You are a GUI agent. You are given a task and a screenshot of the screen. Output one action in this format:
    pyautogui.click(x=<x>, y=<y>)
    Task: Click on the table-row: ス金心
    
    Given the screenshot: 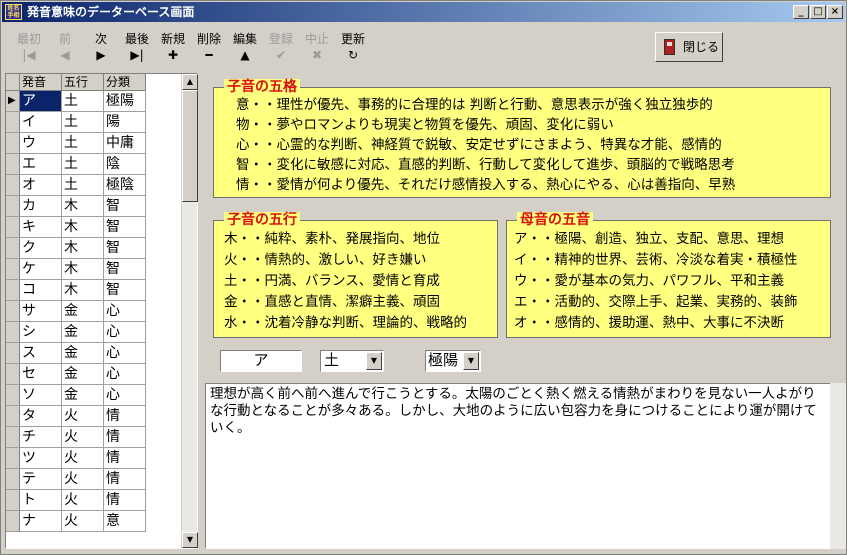 What is the action you would take?
    pyautogui.click(x=93, y=353)
    